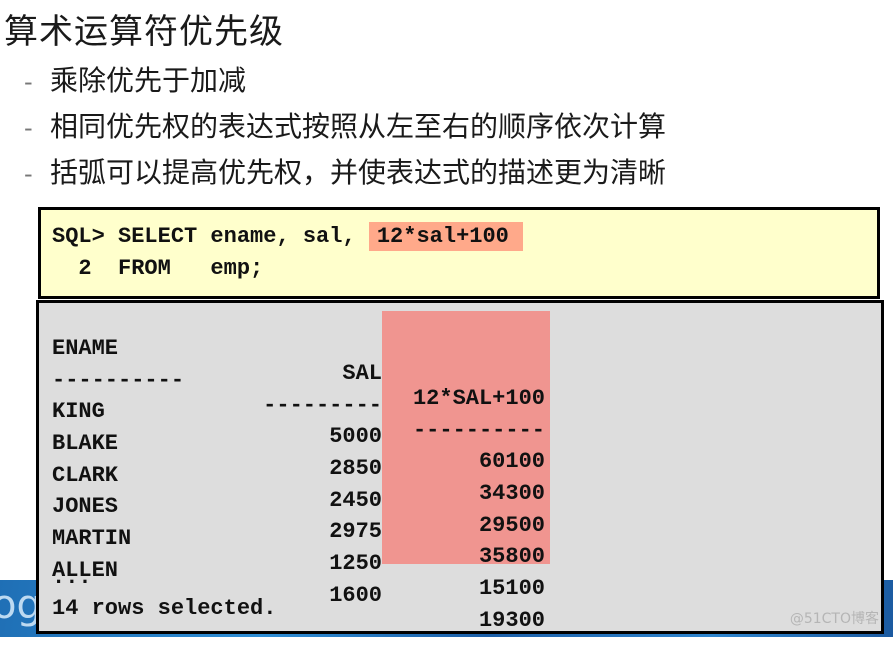 This screenshot has height=658, width=893. What do you see at coordinates (237, 236) in the screenshot?
I see `query-select-clause: SELECT ename, sal,` at bounding box center [237, 236].